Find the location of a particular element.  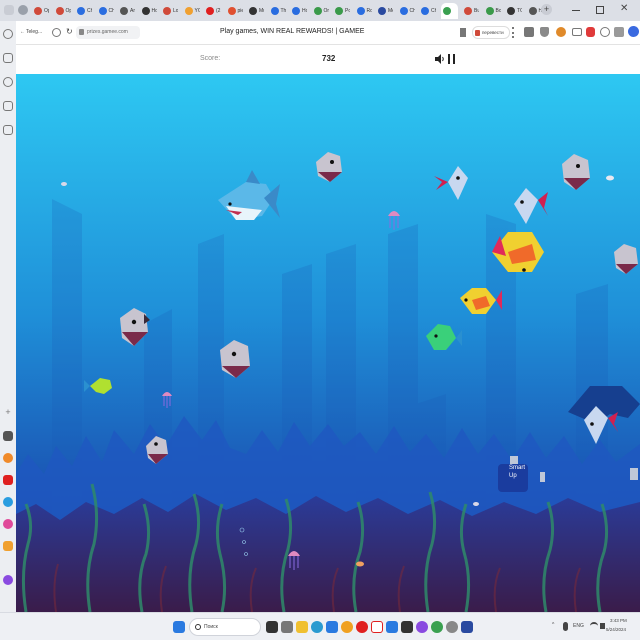

new-tab-button: + is located at coordinates (546, 9).